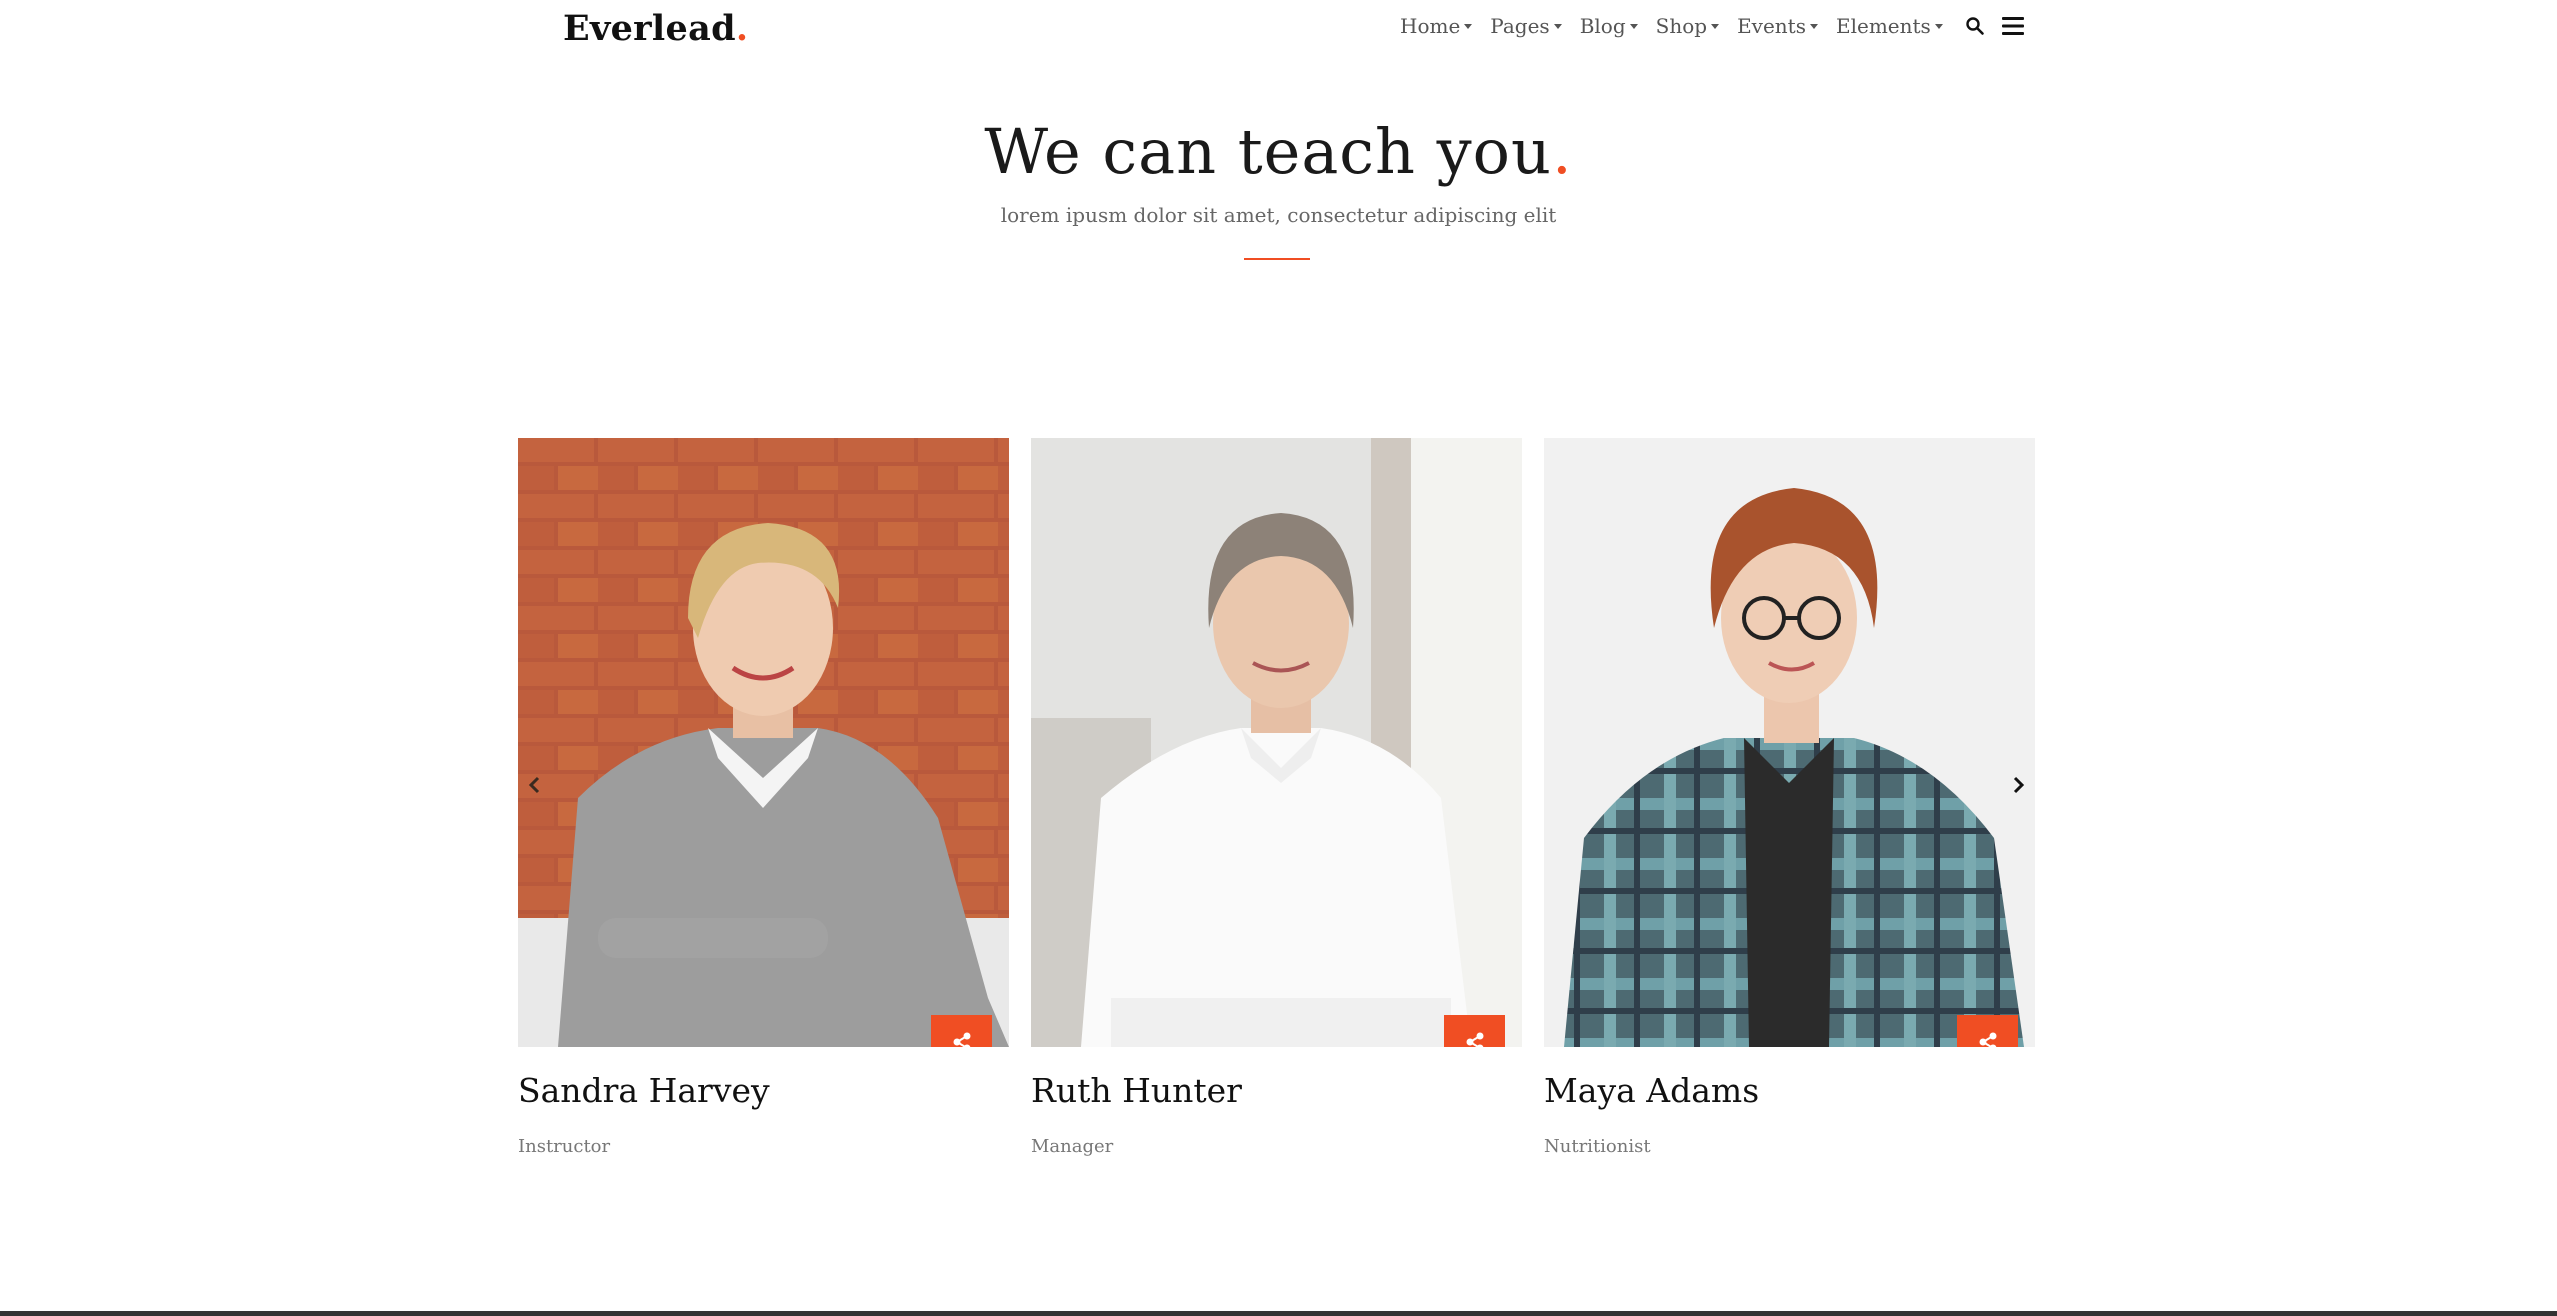 The height and width of the screenshot is (1316, 2557). I want to click on section-title-text: We can teach you, so click(1268, 151).